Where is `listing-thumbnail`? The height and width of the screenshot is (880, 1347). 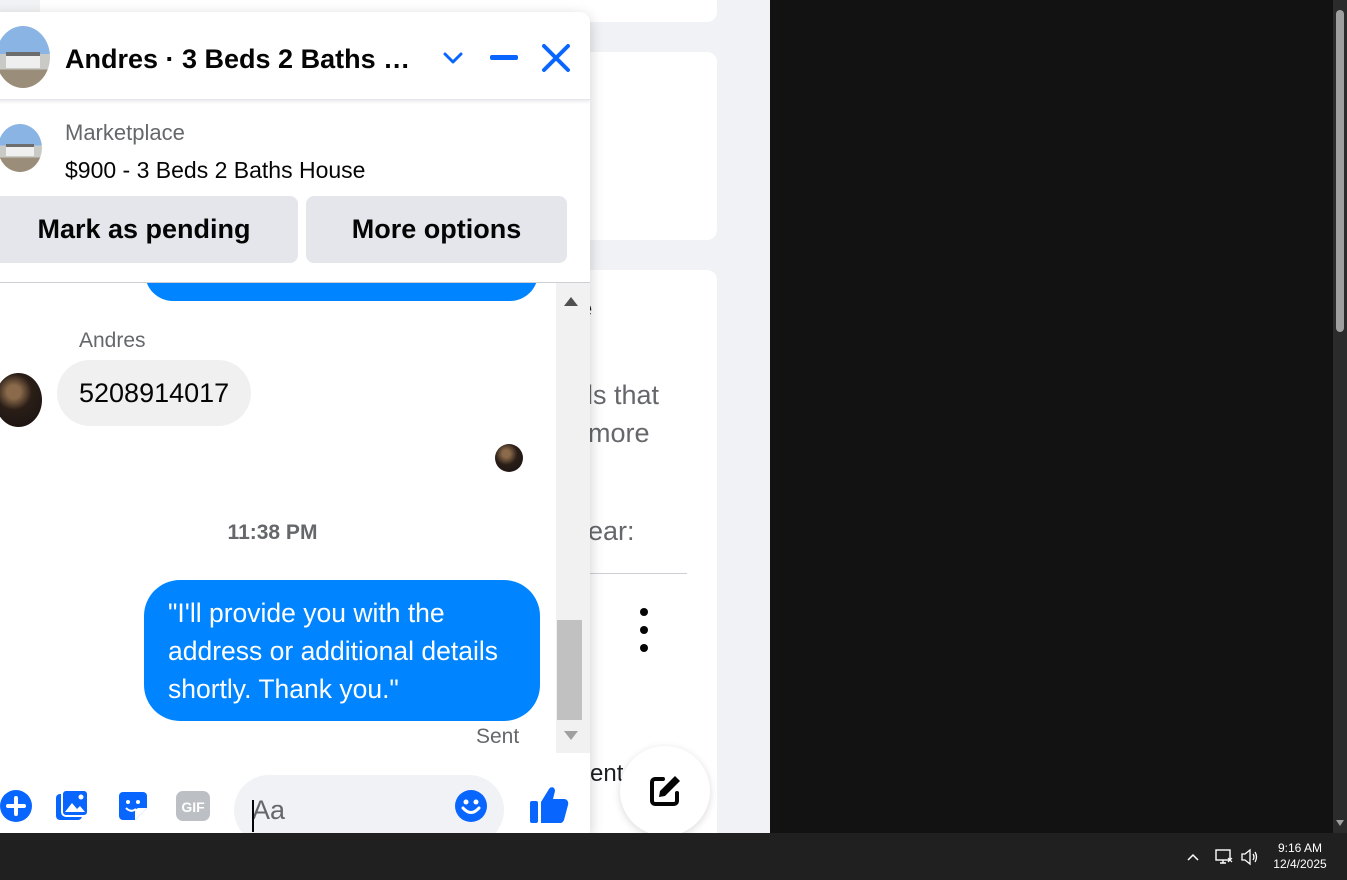
listing-thumbnail is located at coordinates (21, 148).